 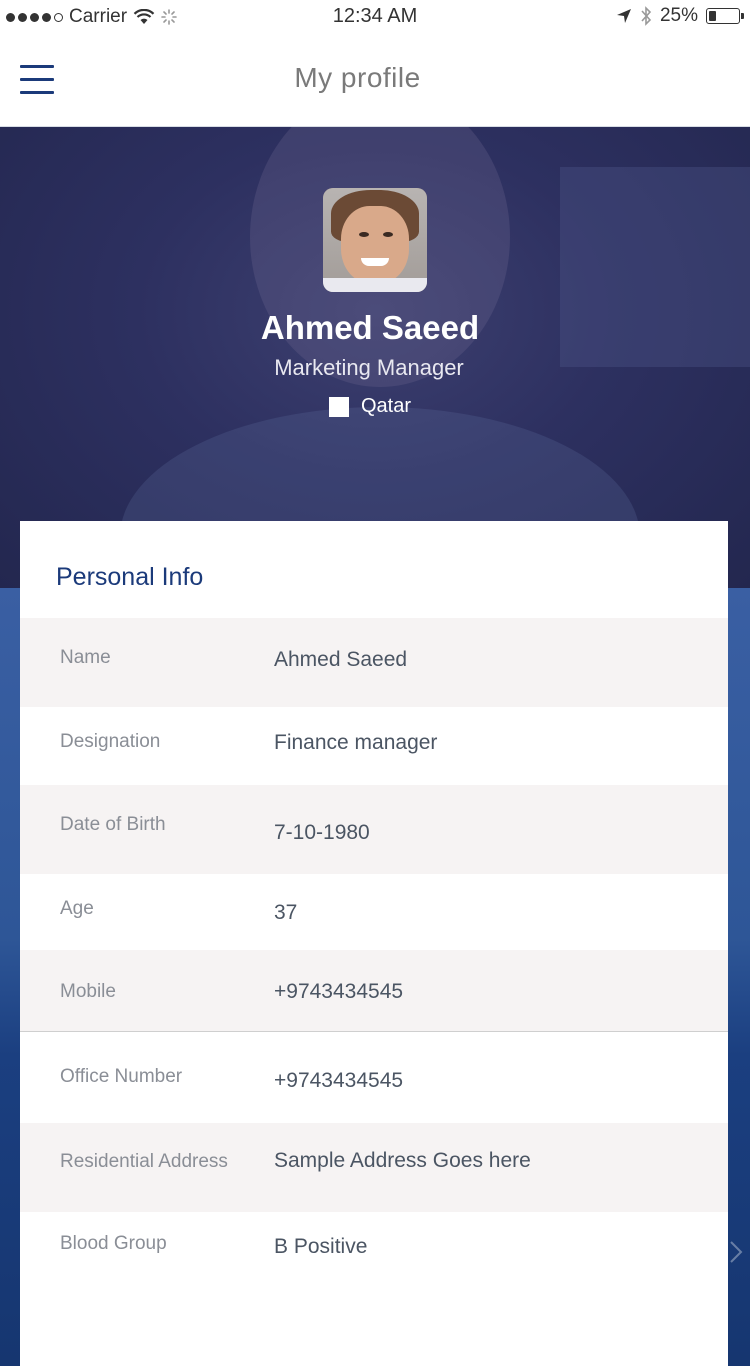 I want to click on info-label: Name, so click(x=85, y=657).